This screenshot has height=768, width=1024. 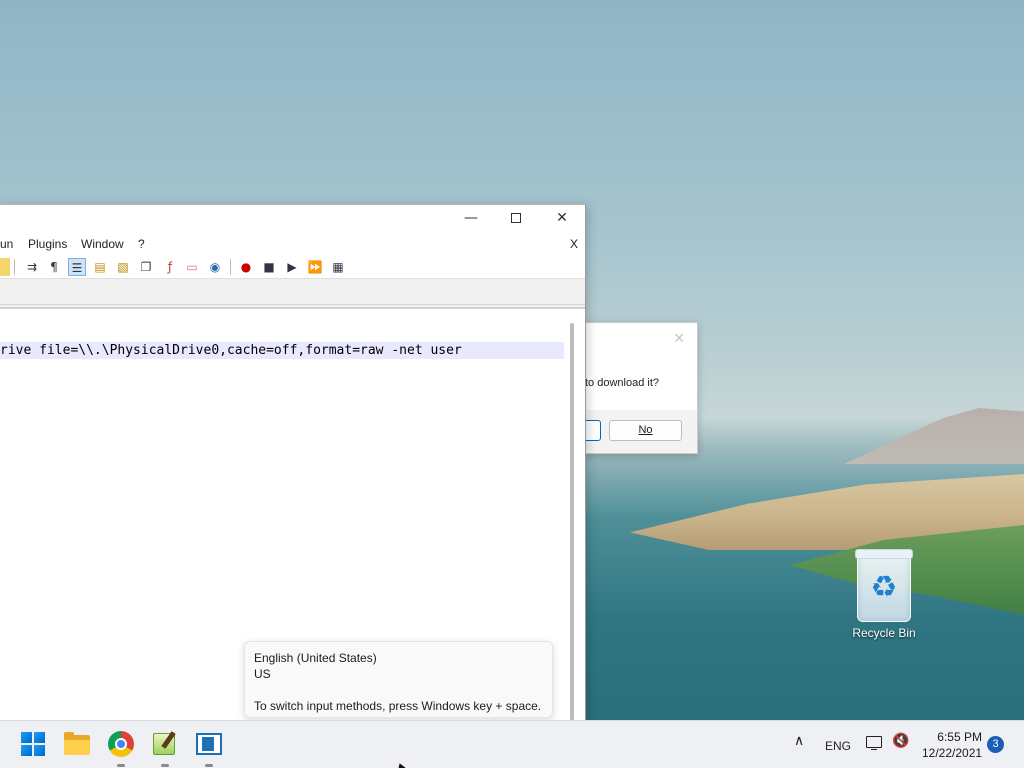 I want to click on chrome-button, so click(x=121, y=749).